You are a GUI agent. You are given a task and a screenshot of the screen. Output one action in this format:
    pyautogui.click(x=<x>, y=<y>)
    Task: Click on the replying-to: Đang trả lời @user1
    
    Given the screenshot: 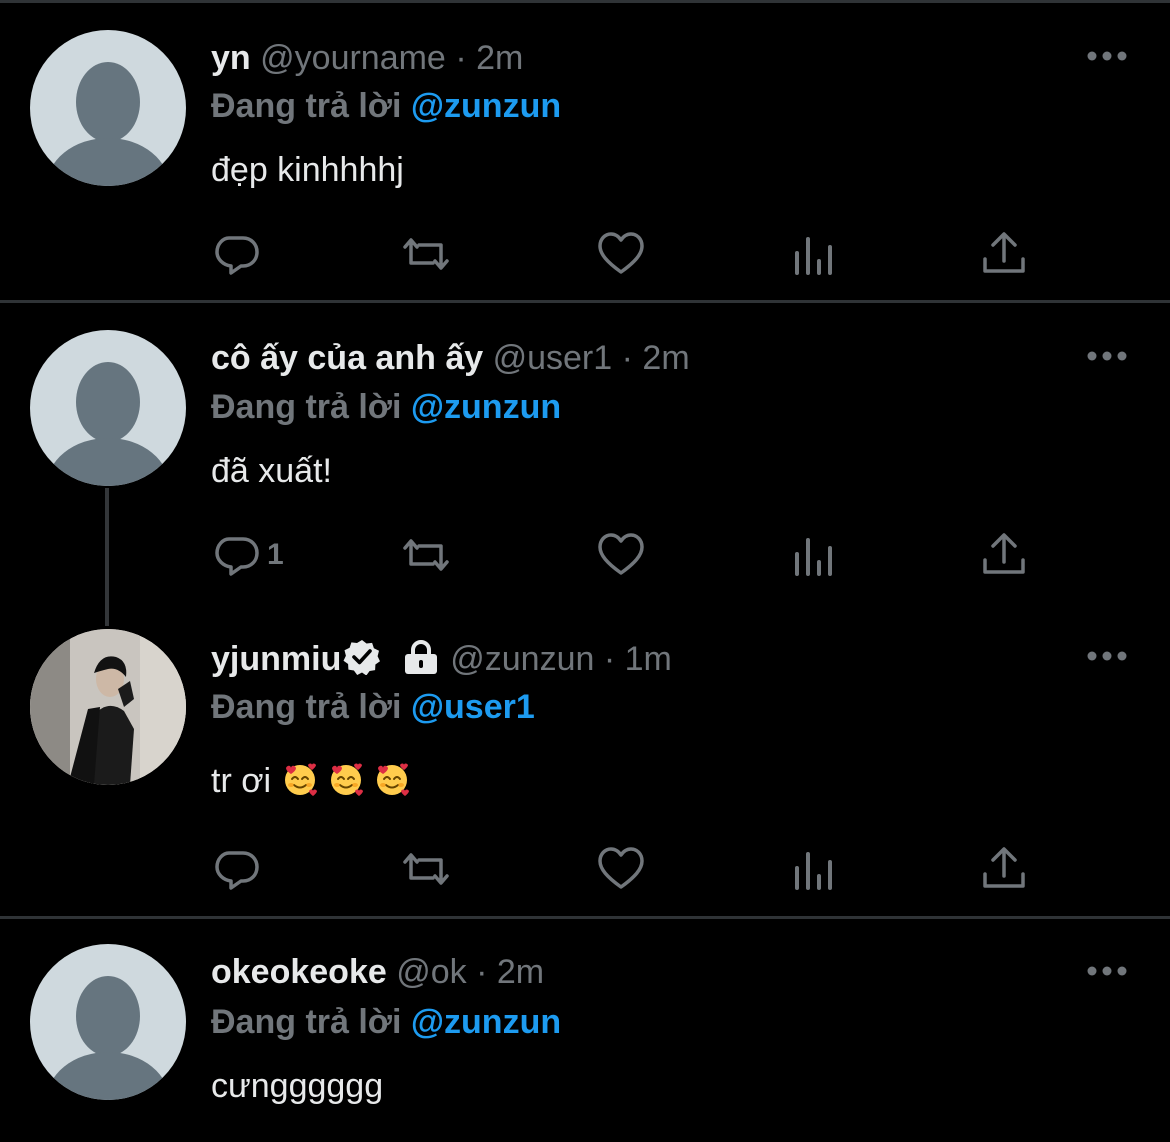 What is the action you would take?
    pyautogui.click(x=373, y=707)
    